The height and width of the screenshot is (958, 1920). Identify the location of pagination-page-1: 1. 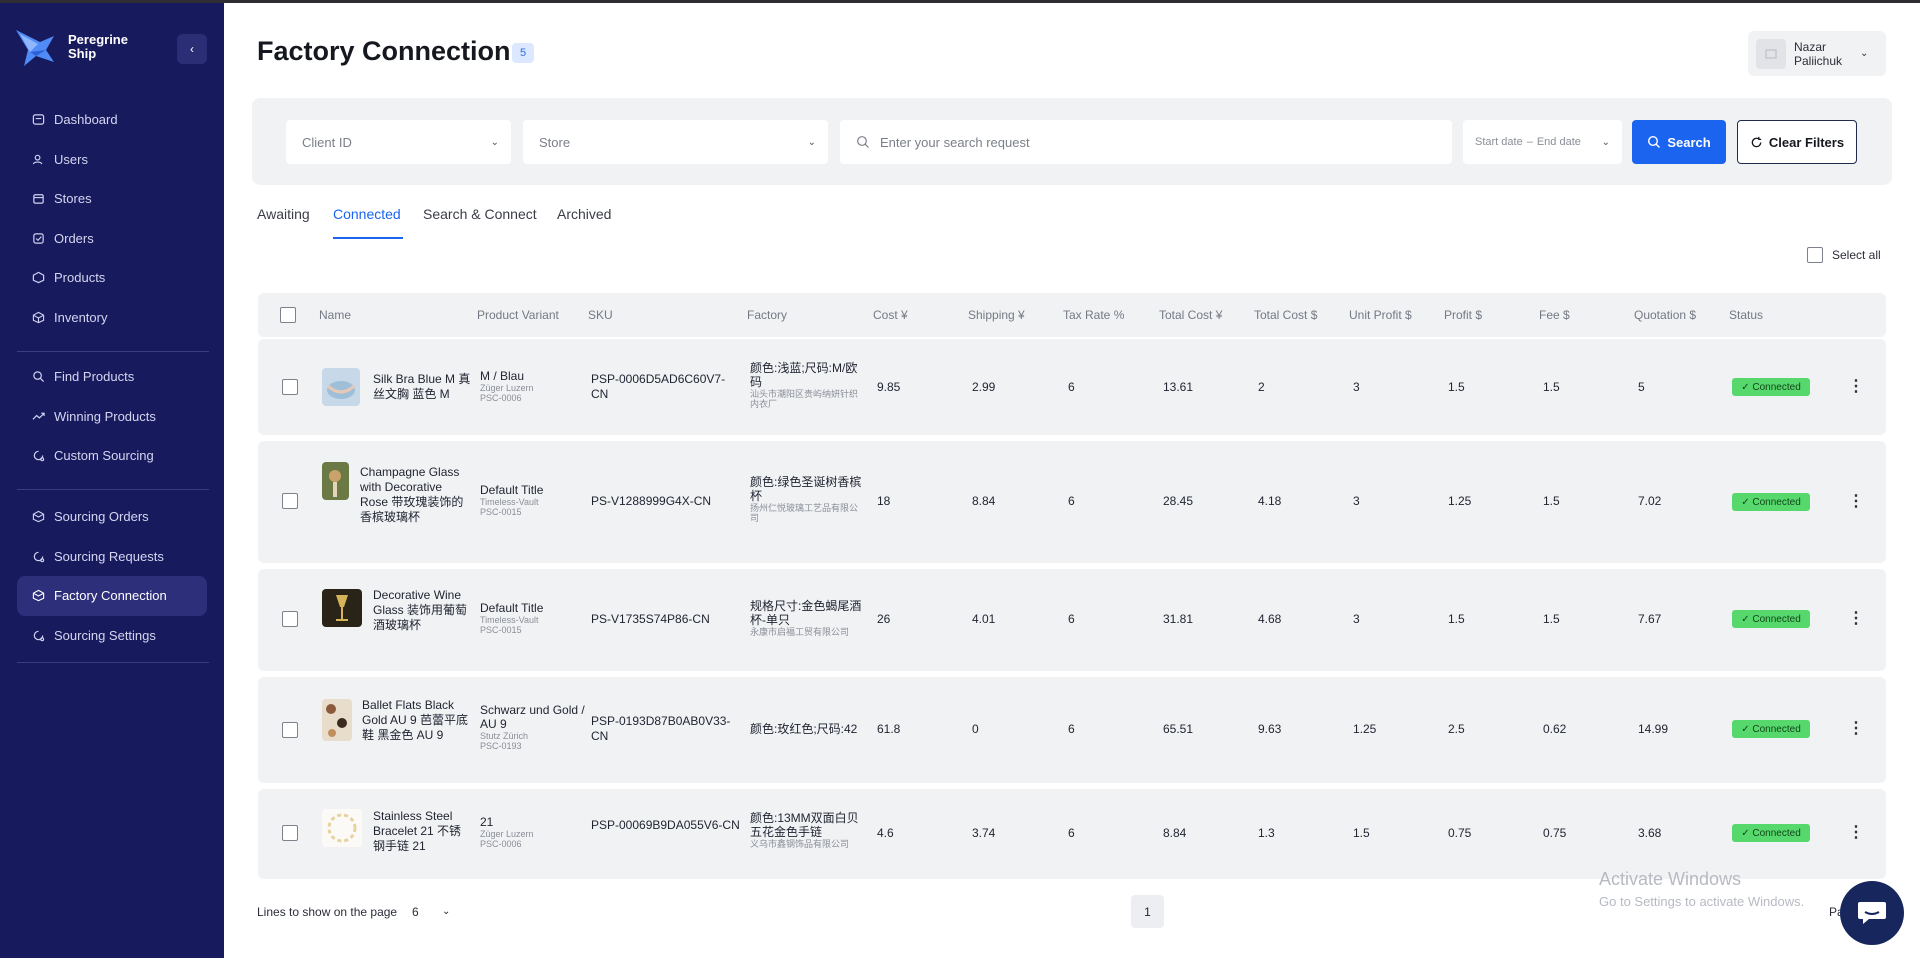
(1147, 911).